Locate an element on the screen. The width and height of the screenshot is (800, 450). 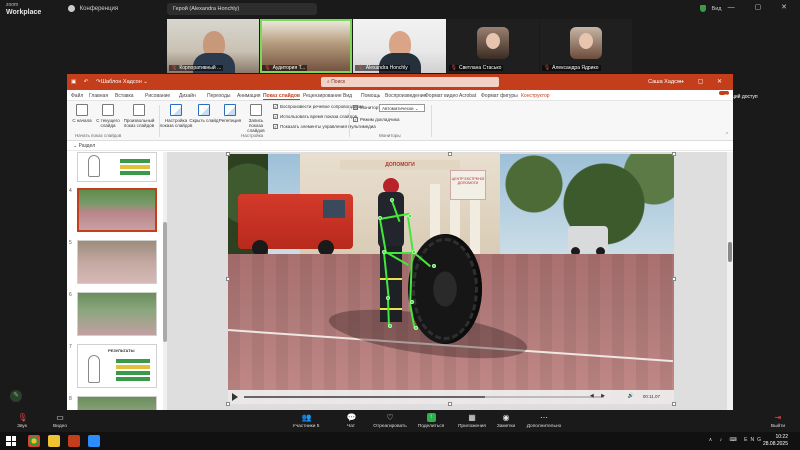
menu-designer: Конструктор is located at coordinates (535, 96).